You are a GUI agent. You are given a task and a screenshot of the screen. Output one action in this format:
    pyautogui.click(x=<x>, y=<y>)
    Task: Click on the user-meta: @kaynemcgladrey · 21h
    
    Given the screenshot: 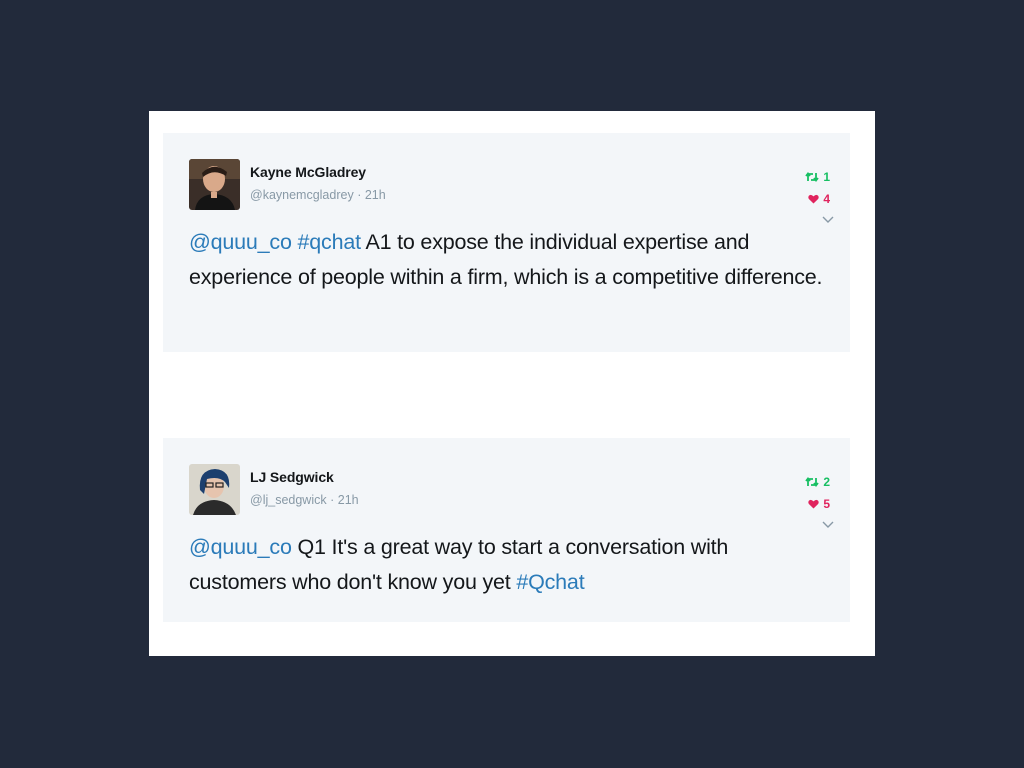 What is the action you would take?
    pyautogui.click(x=318, y=195)
    